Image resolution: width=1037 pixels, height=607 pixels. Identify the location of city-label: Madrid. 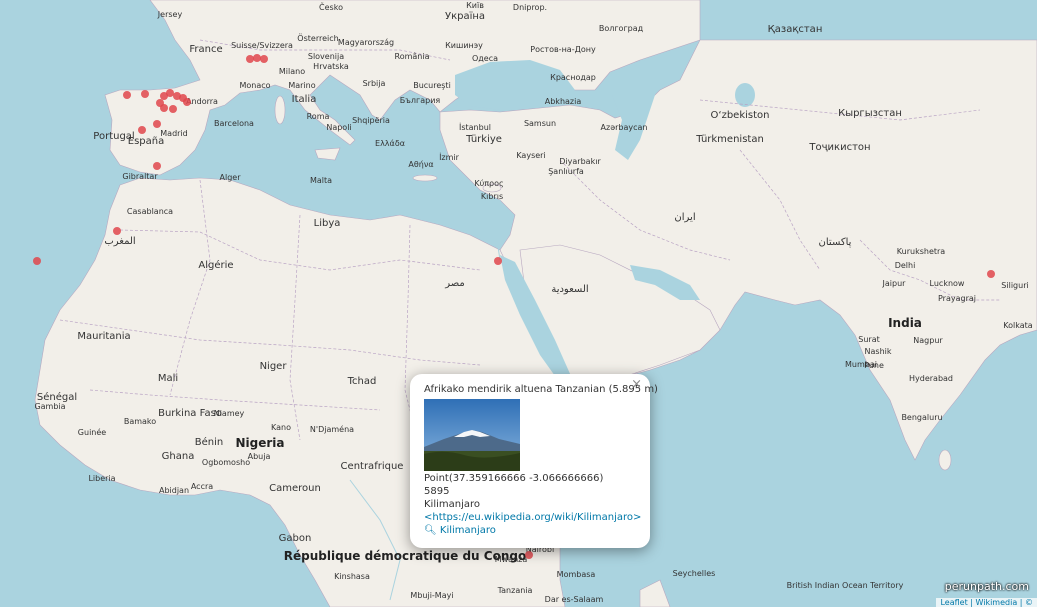
(174, 133).